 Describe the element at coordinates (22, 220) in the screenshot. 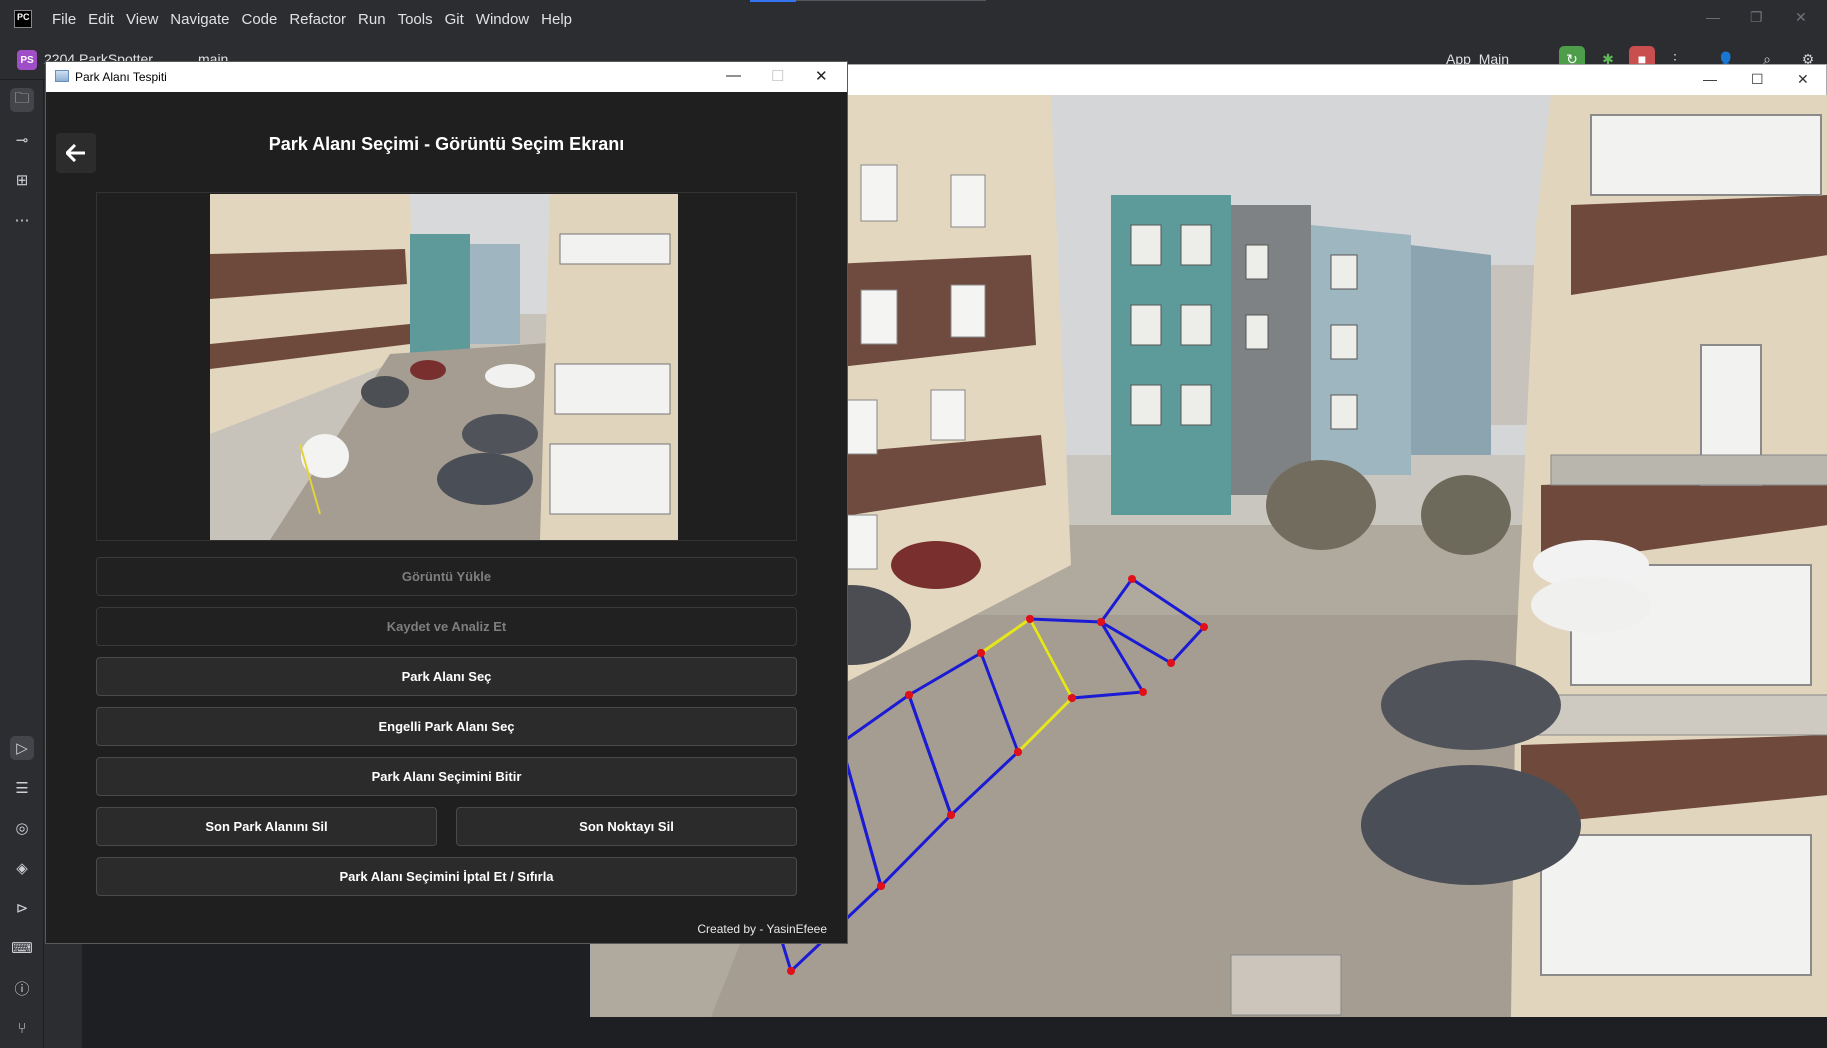

I see `more-tools-icon: ⋯` at that location.